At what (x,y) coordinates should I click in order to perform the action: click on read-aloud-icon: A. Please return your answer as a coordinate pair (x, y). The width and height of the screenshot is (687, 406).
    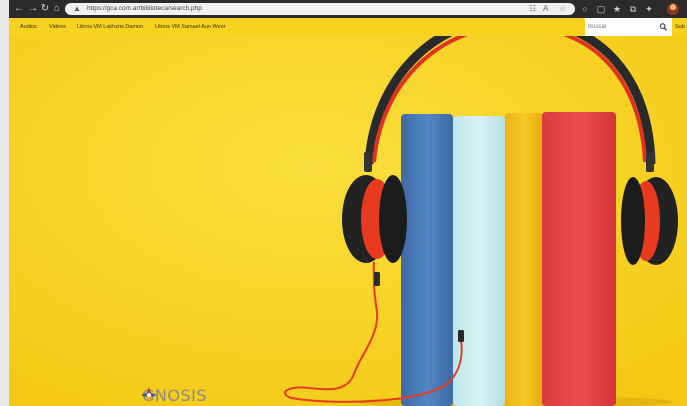
    Looking at the image, I should click on (545, 9).